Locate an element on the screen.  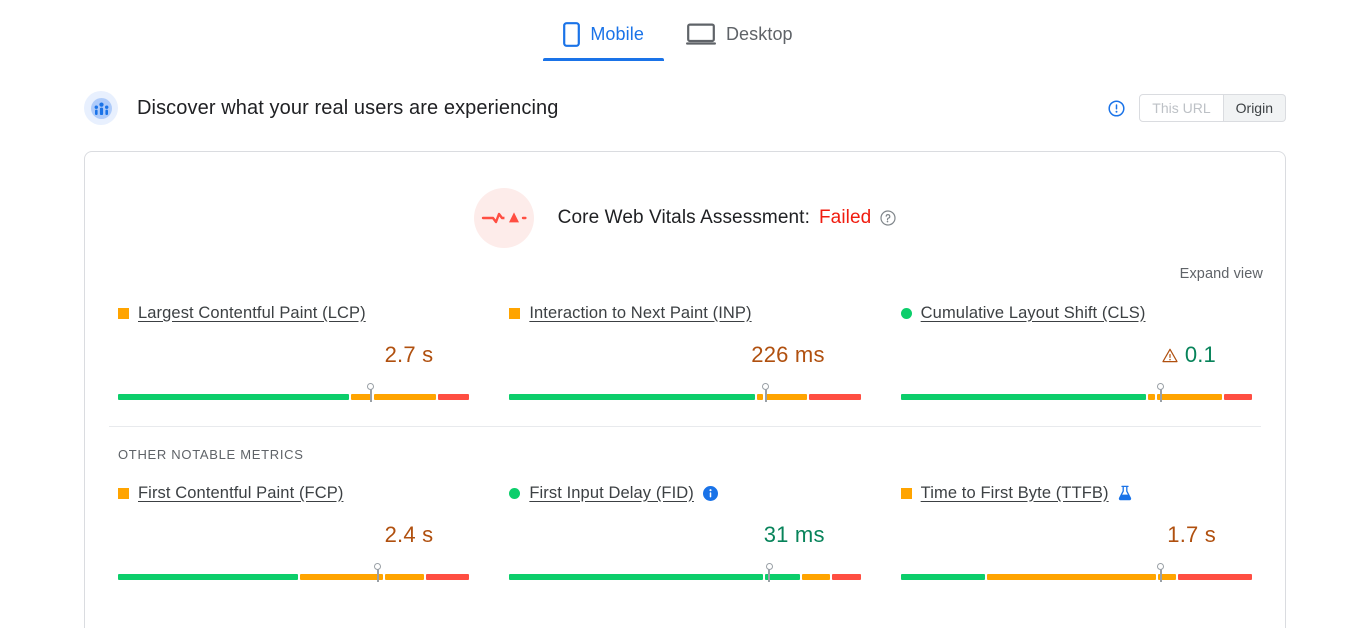
metric-fid-bar is located at coordinates (685, 572).